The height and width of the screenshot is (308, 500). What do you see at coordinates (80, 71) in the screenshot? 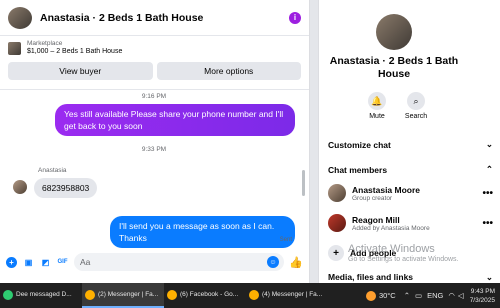
I see `view-buyer-button: View buyer` at bounding box center [80, 71].